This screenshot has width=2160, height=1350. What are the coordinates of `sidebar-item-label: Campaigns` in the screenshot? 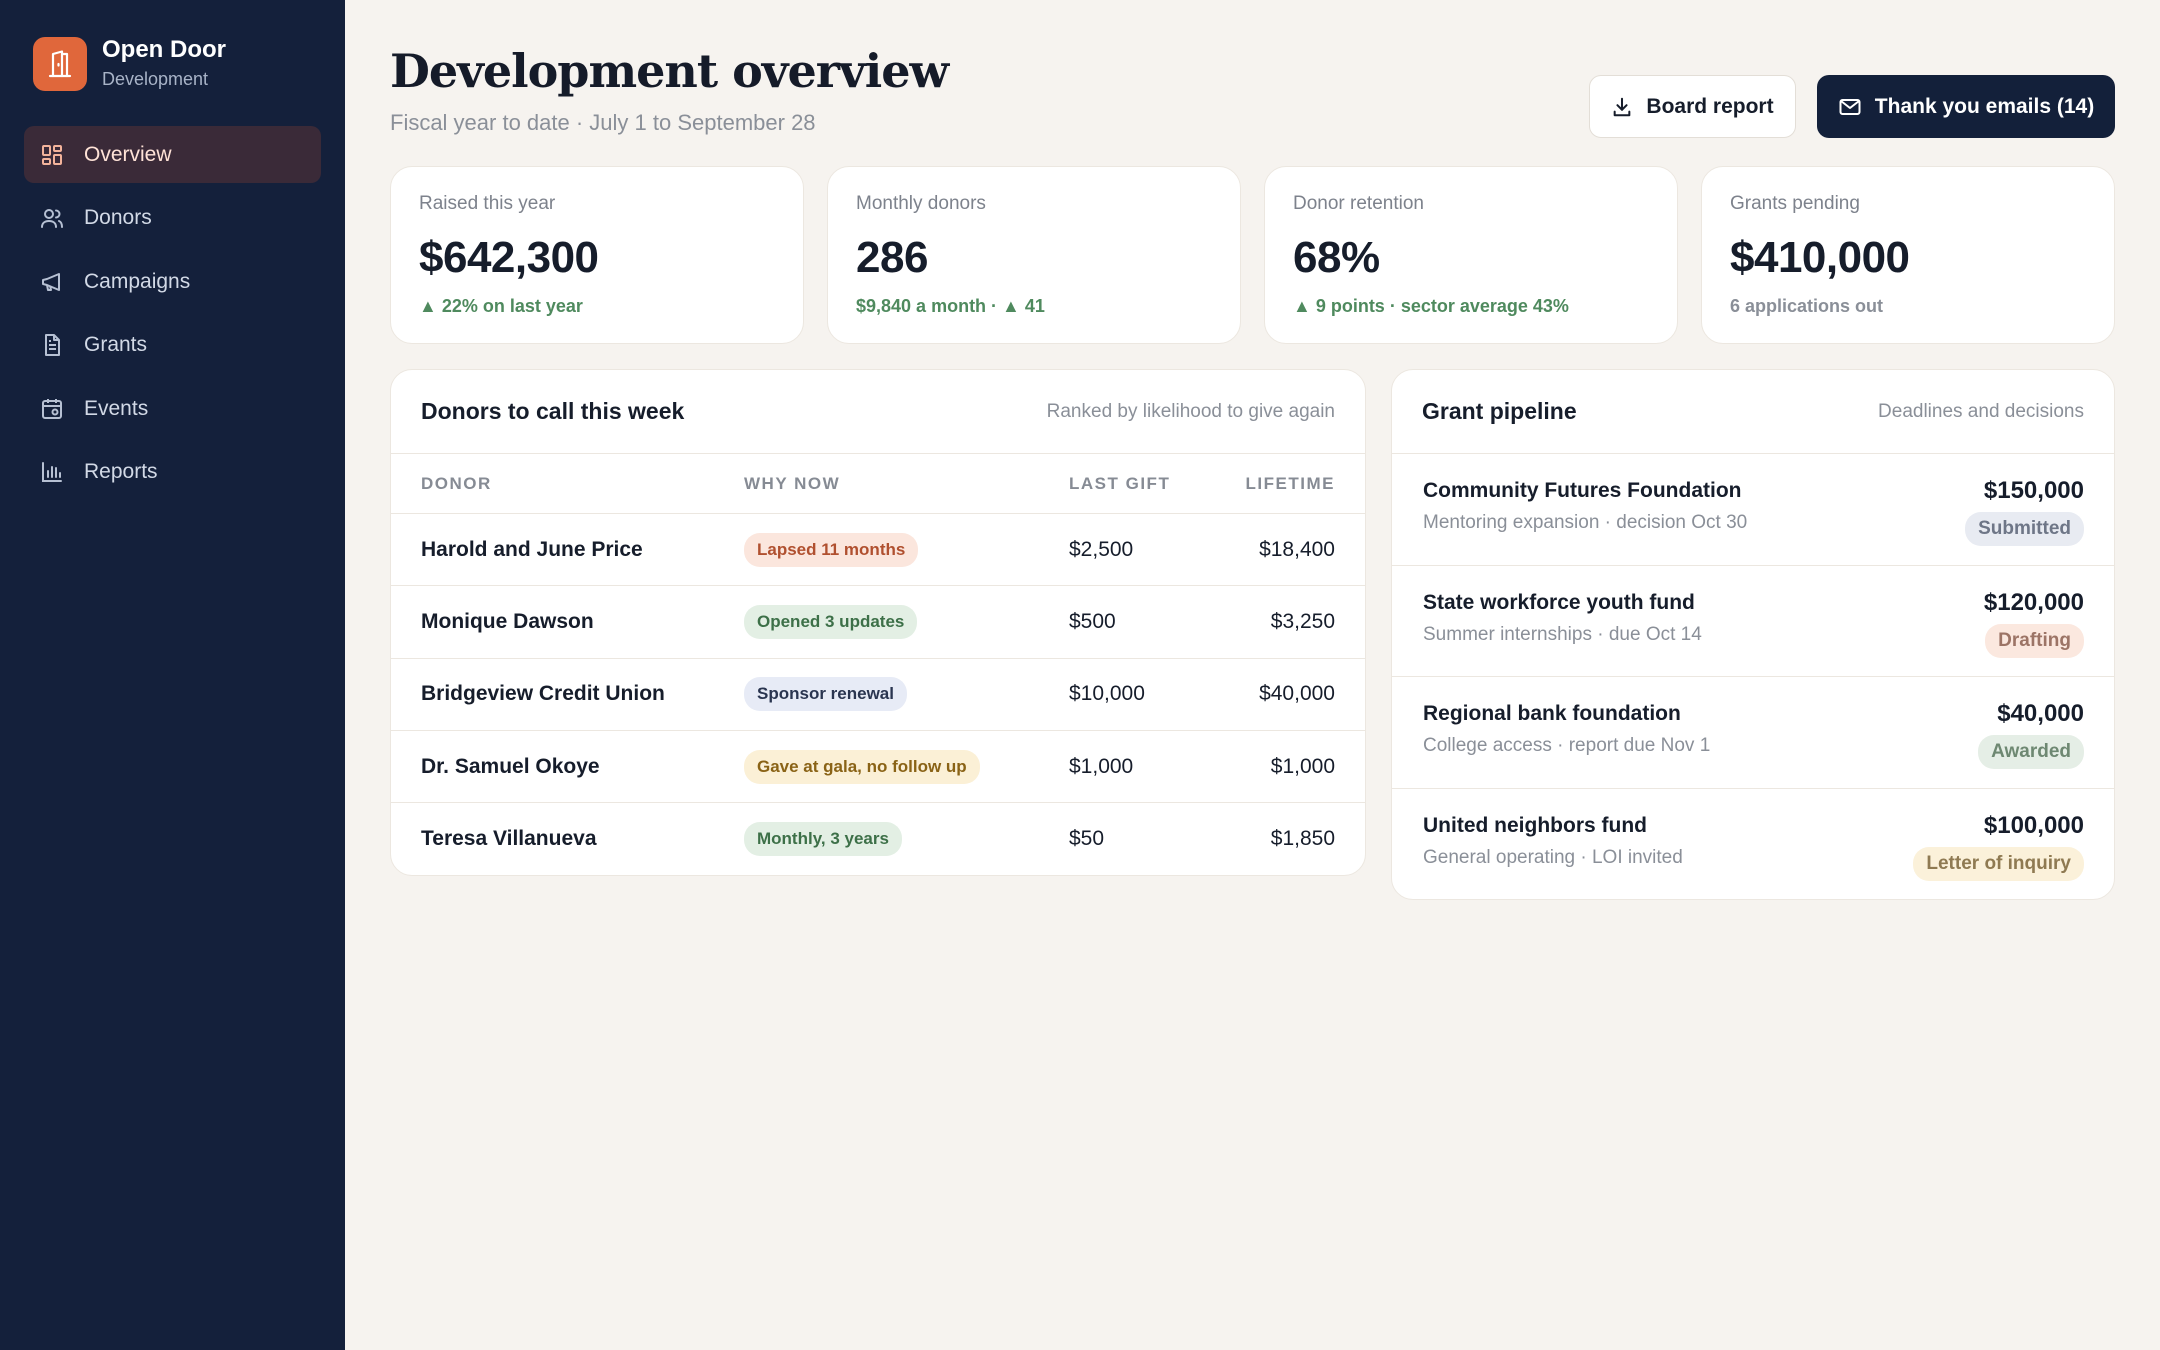 It's located at (137, 281).